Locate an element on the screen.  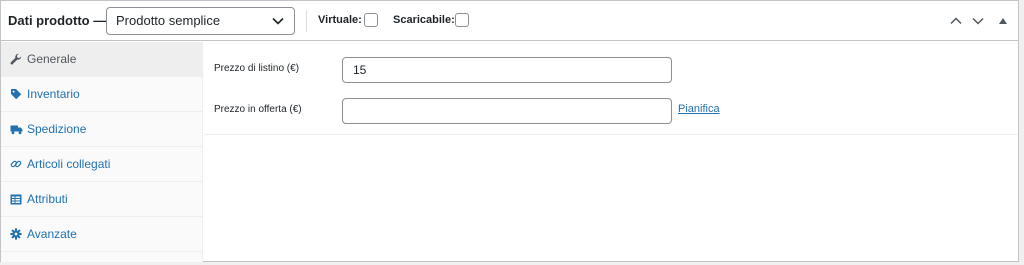
move-down-button is located at coordinates (978, 21).